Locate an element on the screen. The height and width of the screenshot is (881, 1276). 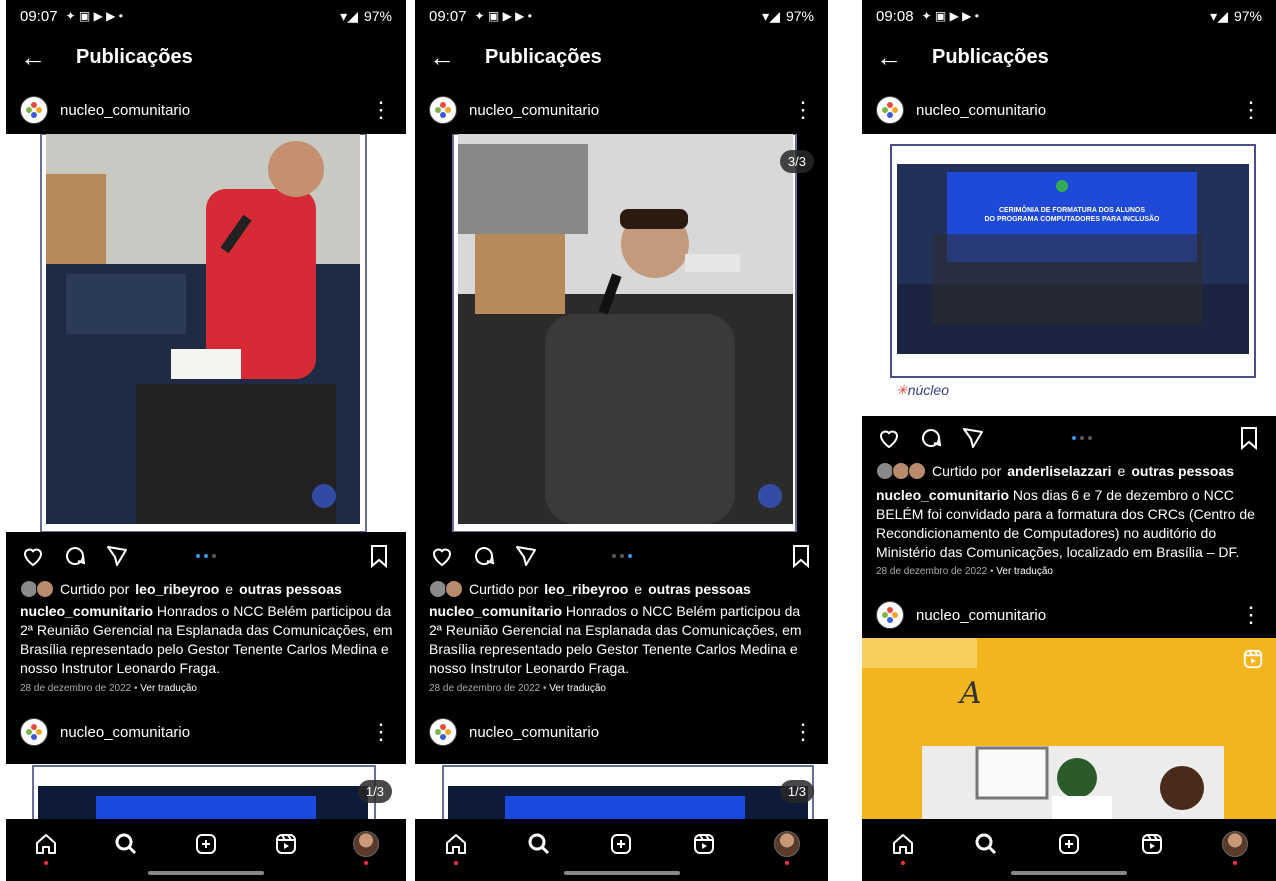
post-actions is located at coordinates (621, 556).